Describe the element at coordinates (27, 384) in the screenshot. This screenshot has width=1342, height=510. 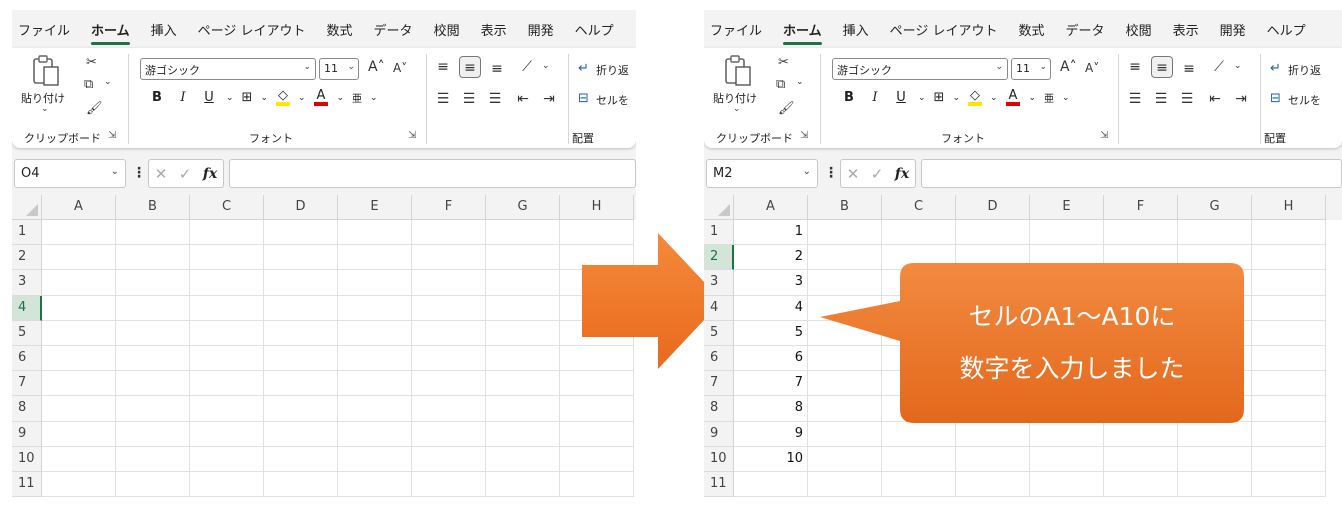
I see `row-header: 7` at that location.